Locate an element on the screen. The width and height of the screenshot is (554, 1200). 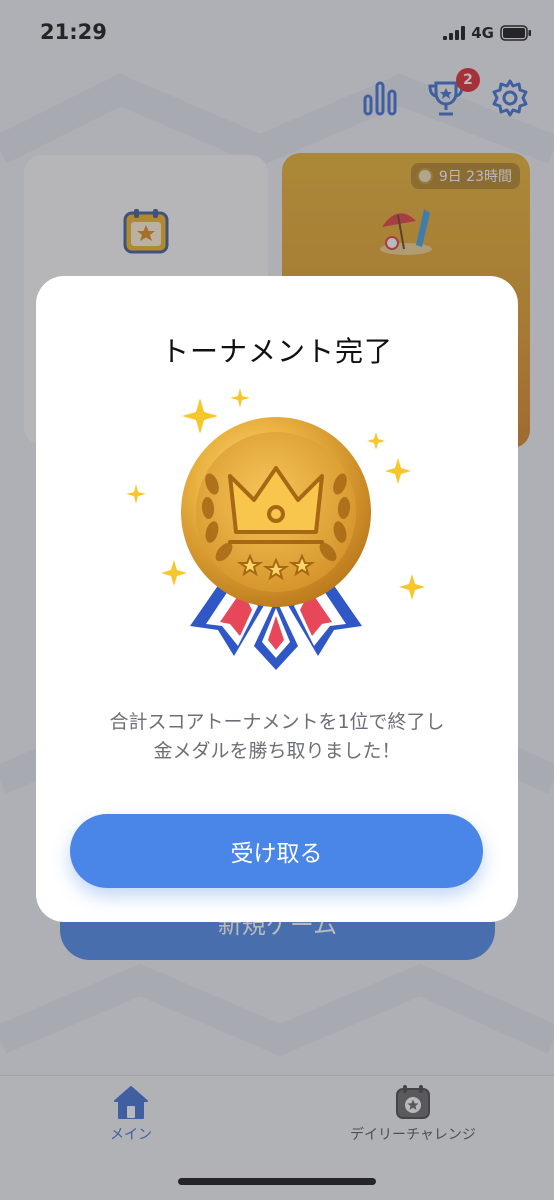
modal-message-line-2: 金メダルを勝ち取りました！ is located at coordinates (277, 751).